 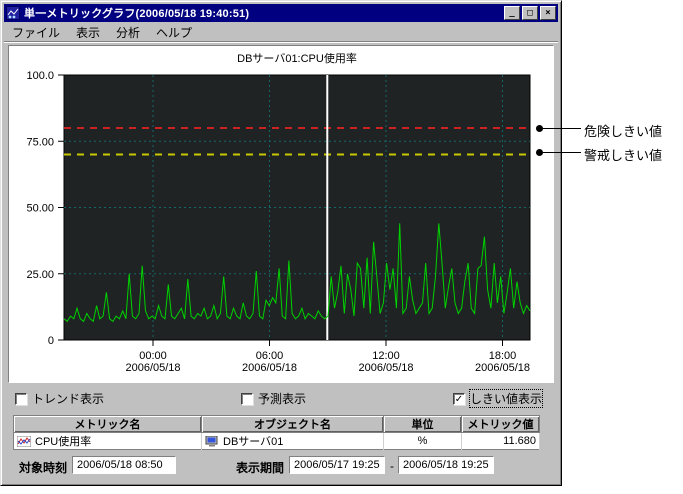 I want to click on cell-metric-value: 11.680, so click(x=500, y=441).